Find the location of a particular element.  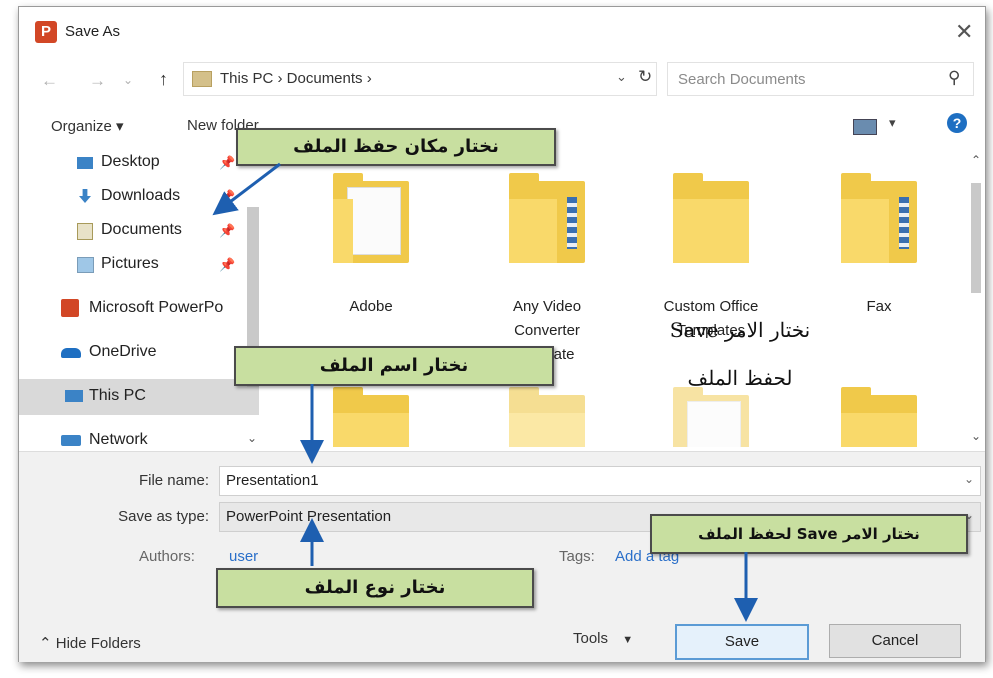

close-icon: ✕ is located at coordinates (964, 32).